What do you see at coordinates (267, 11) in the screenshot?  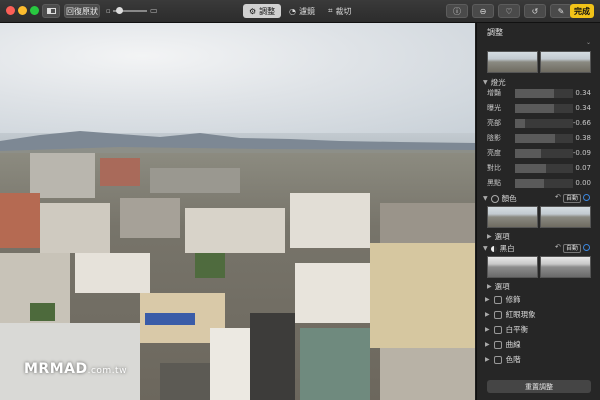 I see `tab-adjust-label: 調整` at bounding box center [267, 11].